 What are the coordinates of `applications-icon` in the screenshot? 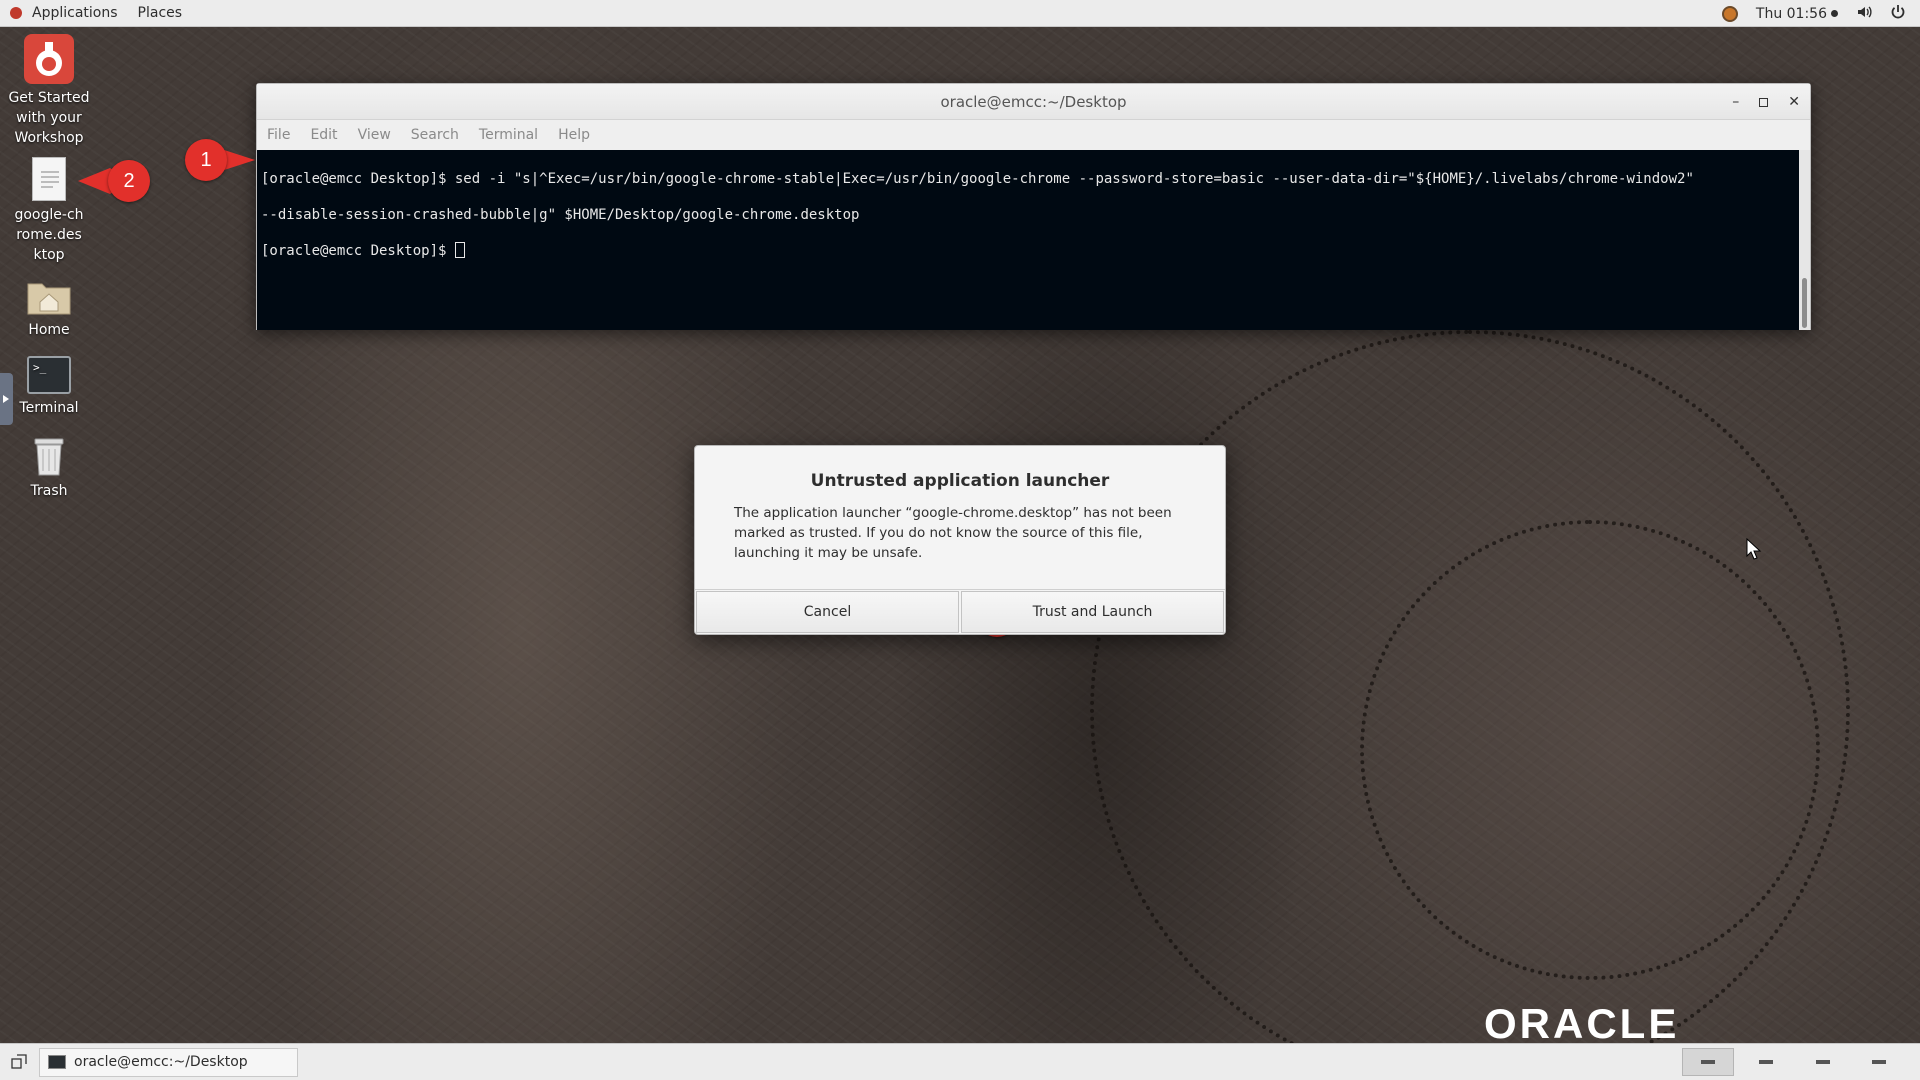 It's located at (16, 13).